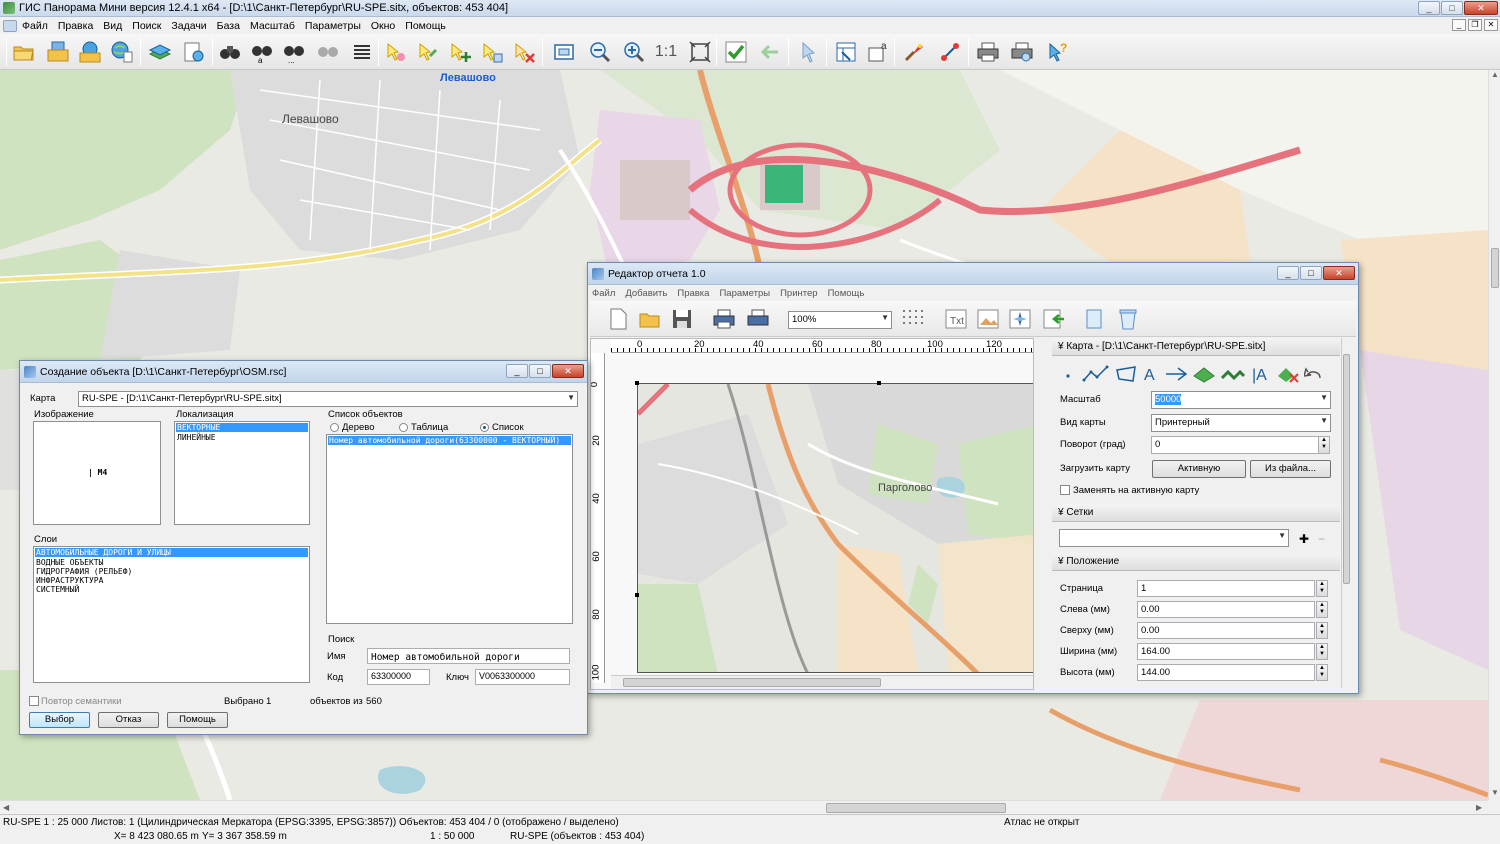 The image size is (1500, 844). Describe the element at coordinates (1261, 374) in the screenshot. I see `title-tool-icon: |A` at that location.